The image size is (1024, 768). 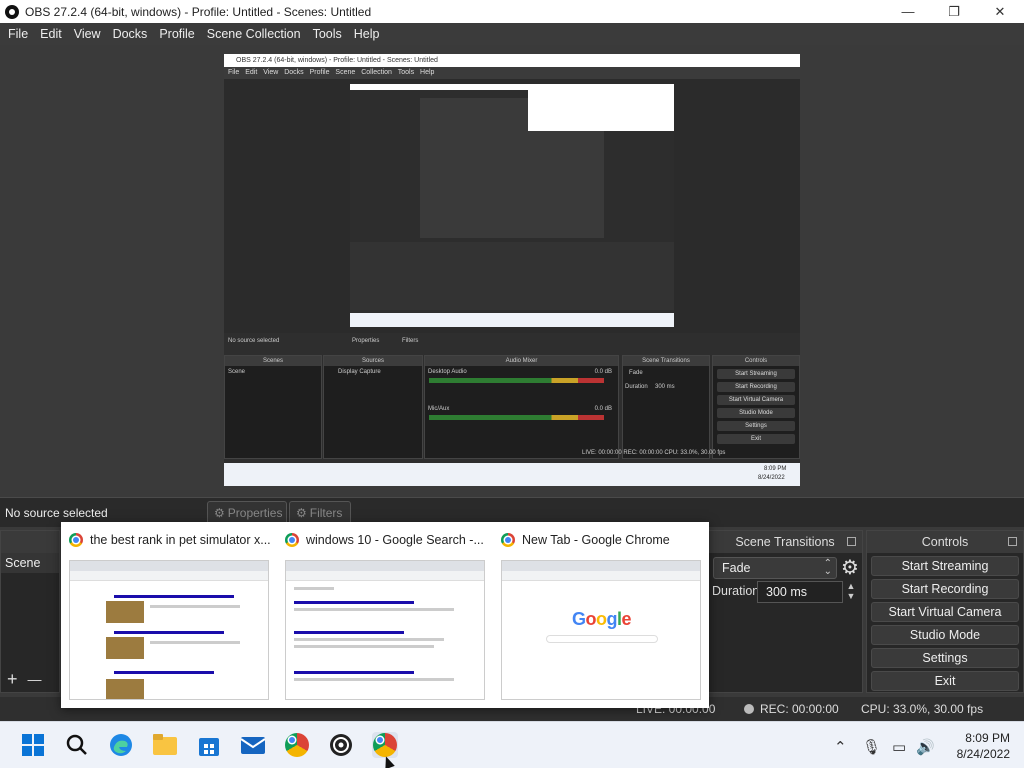 What do you see at coordinates (899, 747) in the screenshot?
I see `network-icon: ▭` at bounding box center [899, 747].